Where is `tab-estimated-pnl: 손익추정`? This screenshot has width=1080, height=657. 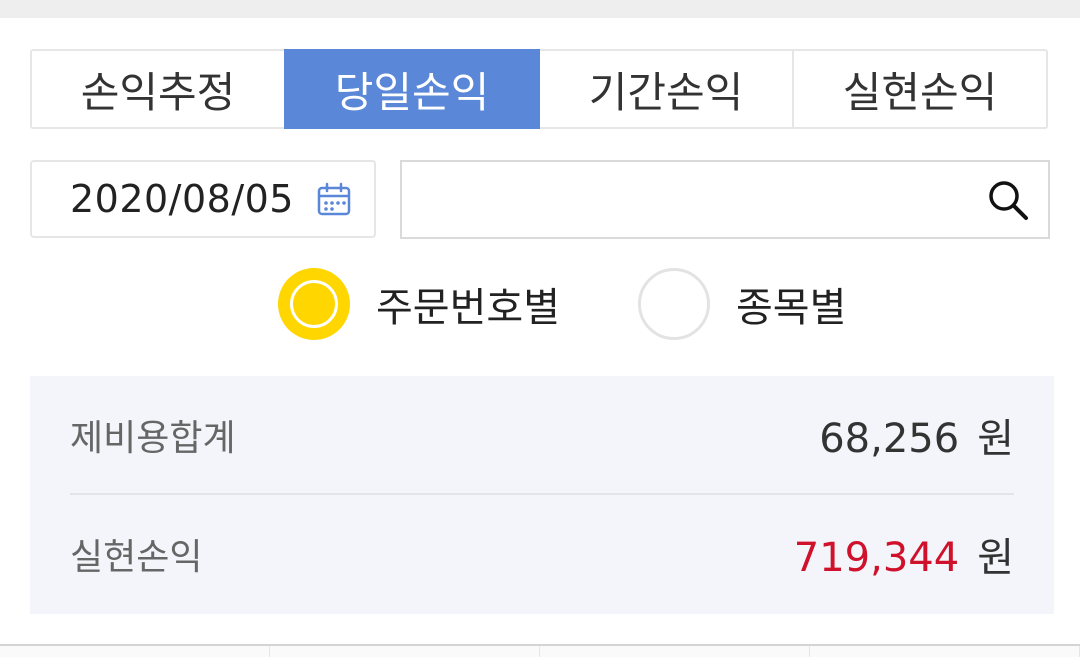 tab-estimated-pnl: 손익추정 is located at coordinates (158, 89).